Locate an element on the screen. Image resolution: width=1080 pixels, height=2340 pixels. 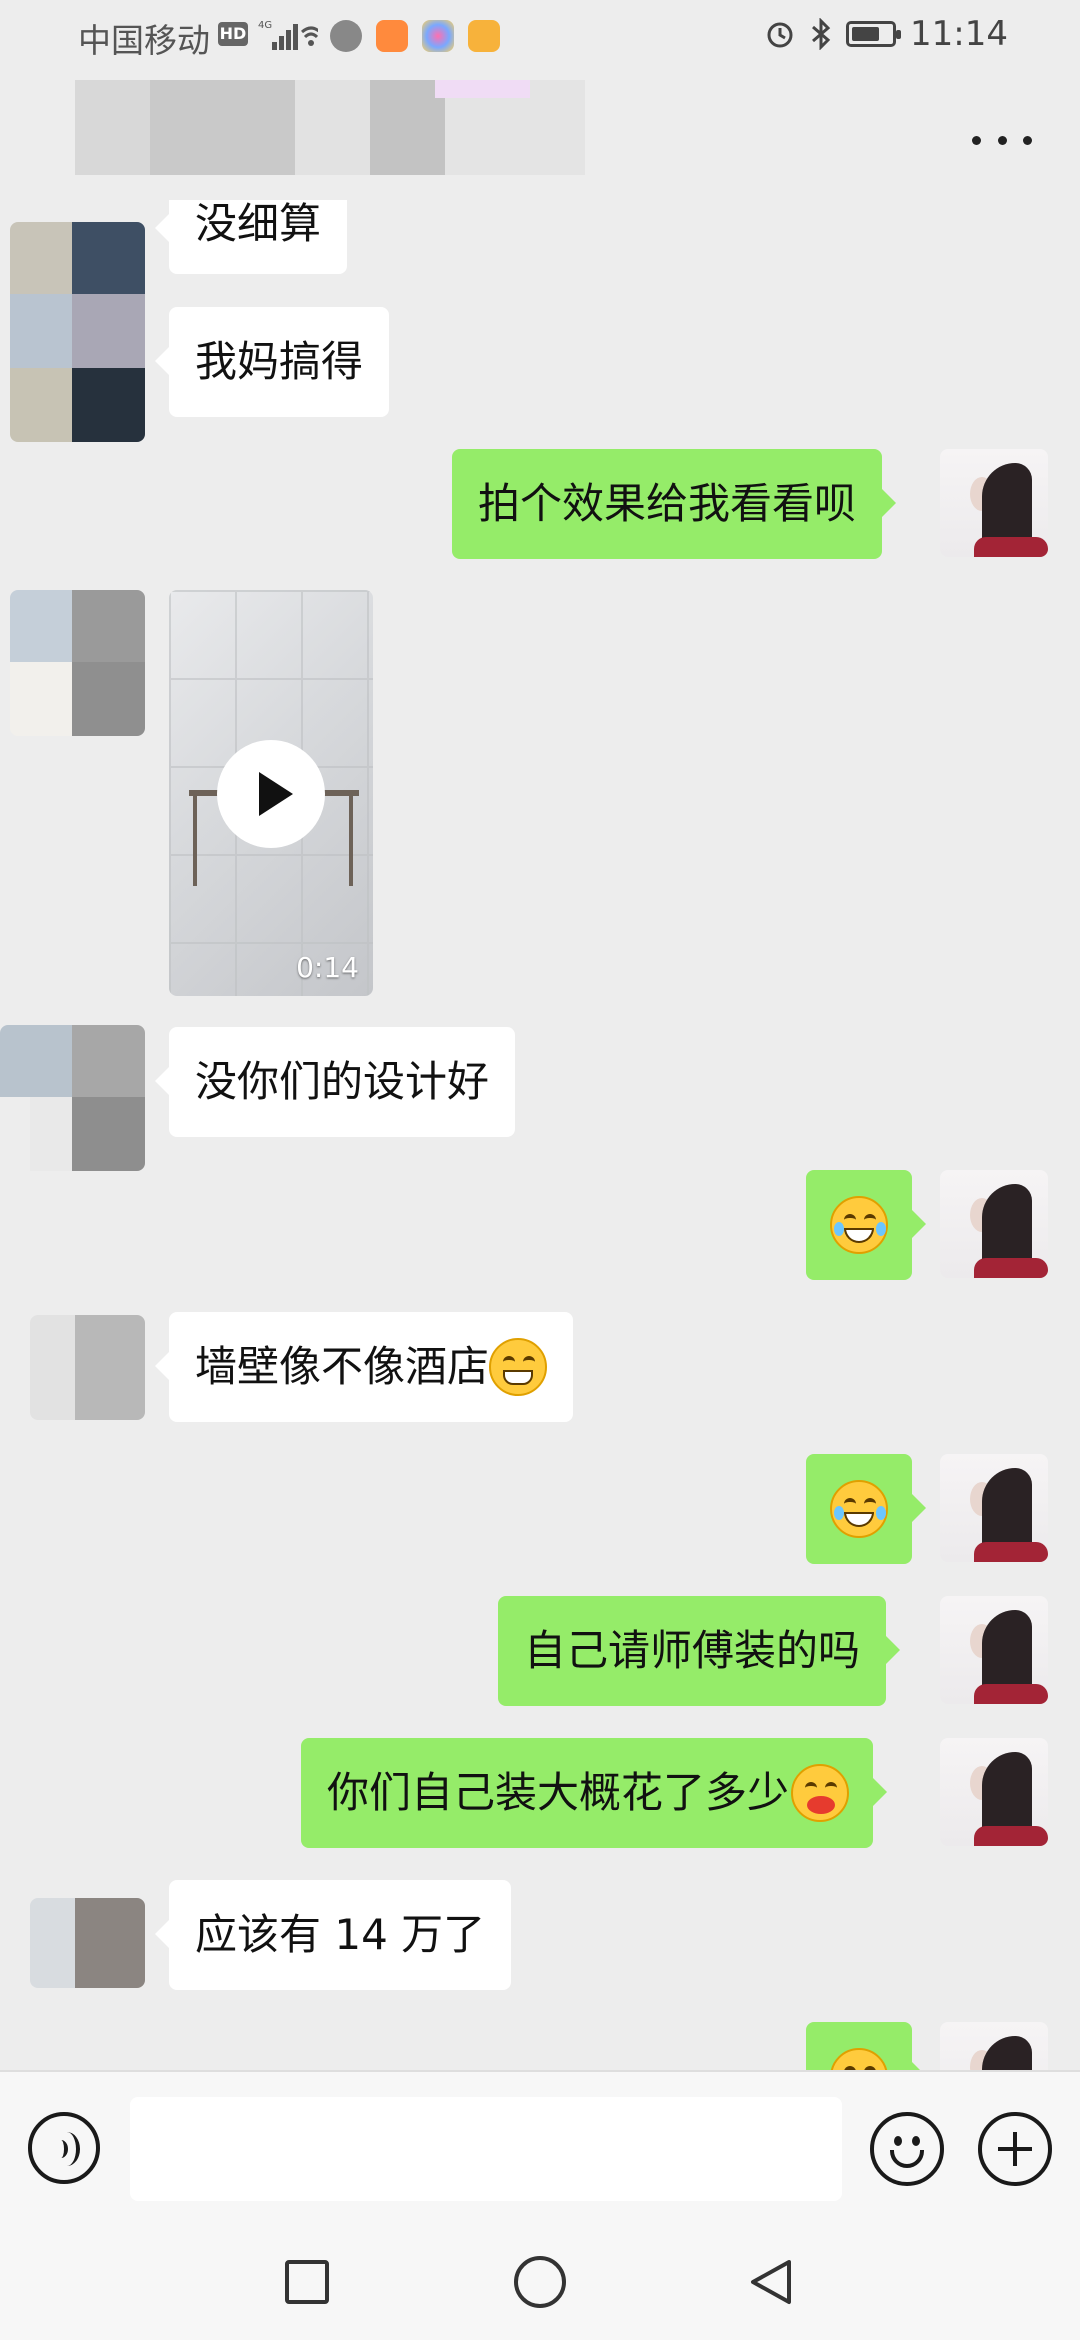
clock: 11:14 is located at coordinates (959, 34).